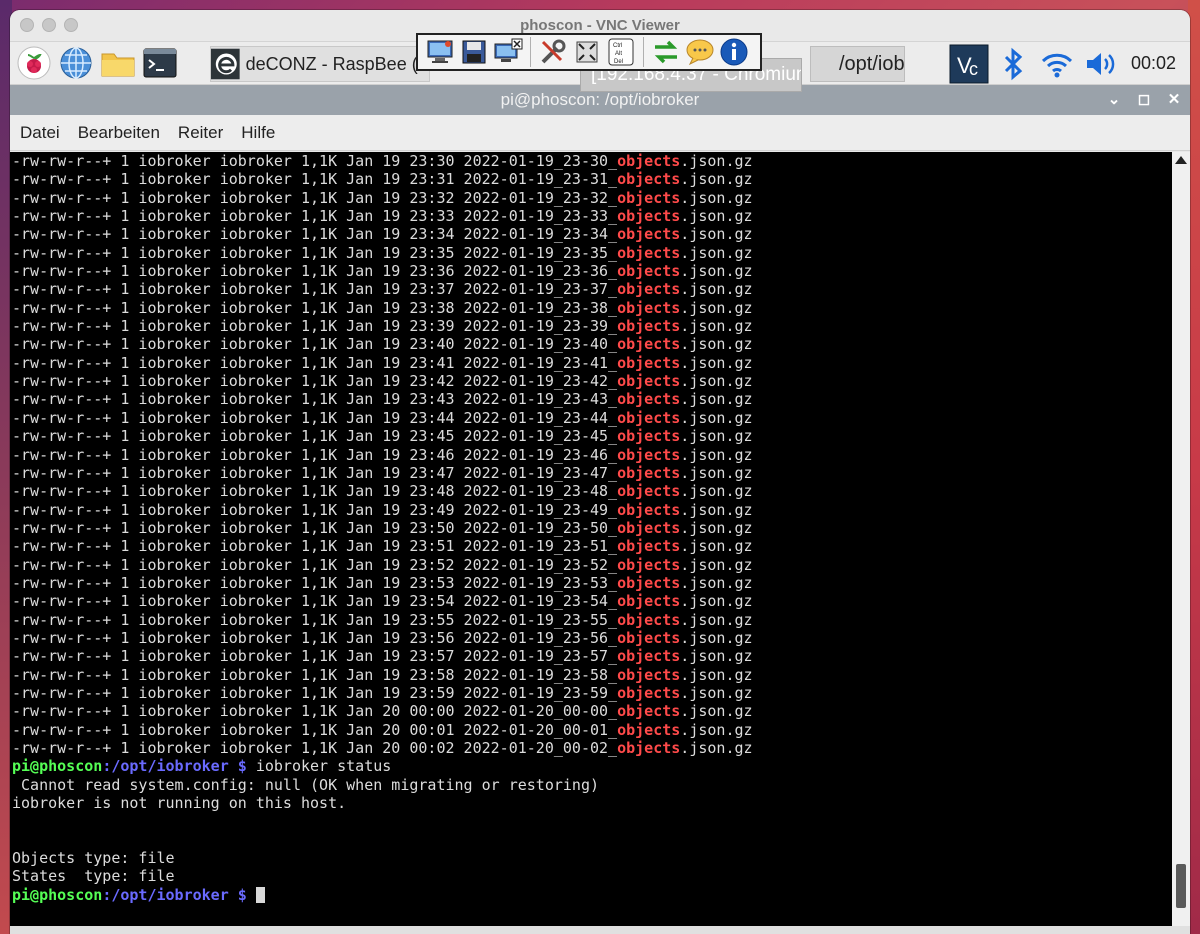 Image resolution: width=1200 pixels, height=934 pixels. I want to click on close-icon: ✕, so click(1174, 99).